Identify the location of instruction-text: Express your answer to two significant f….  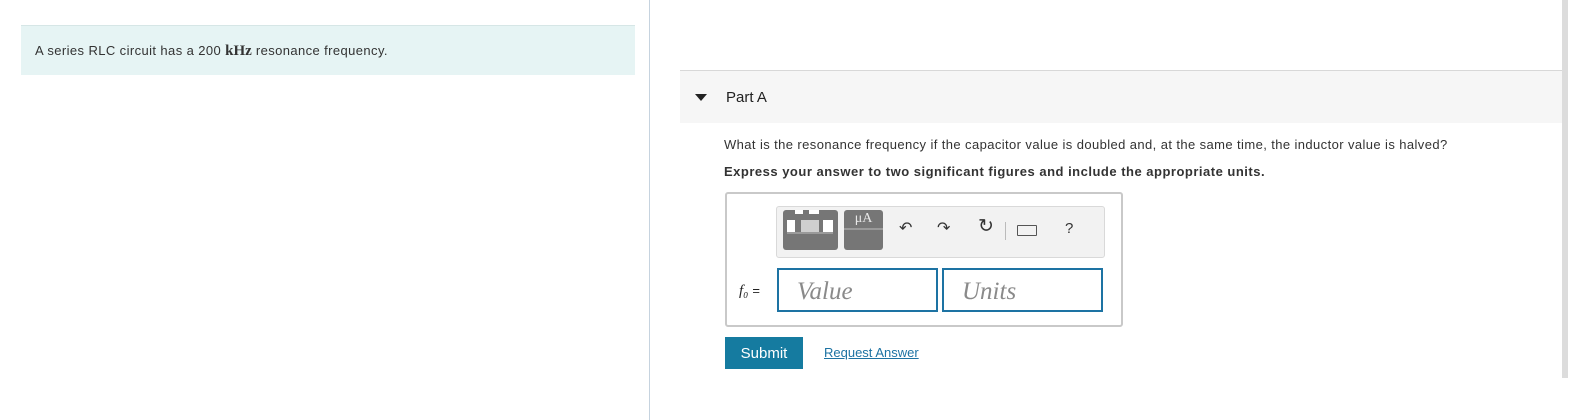
(995, 171).